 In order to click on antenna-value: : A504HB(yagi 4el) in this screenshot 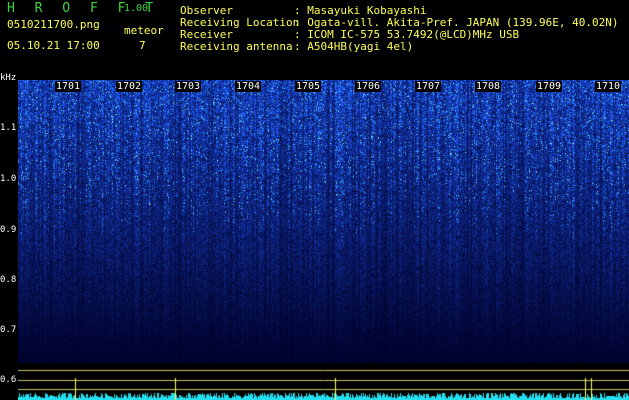, I will do `click(354, 46)`.